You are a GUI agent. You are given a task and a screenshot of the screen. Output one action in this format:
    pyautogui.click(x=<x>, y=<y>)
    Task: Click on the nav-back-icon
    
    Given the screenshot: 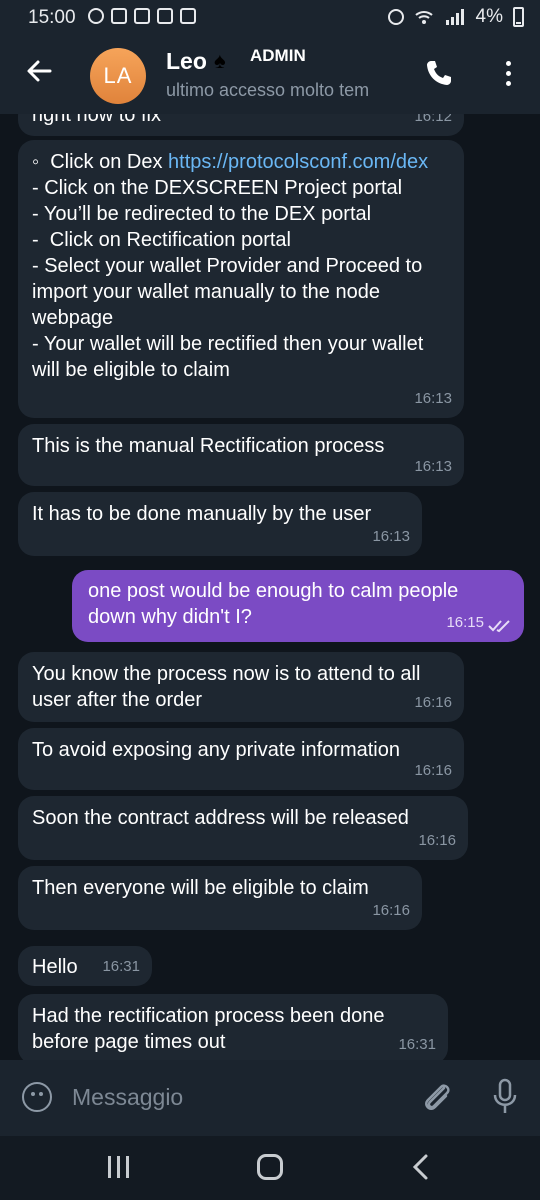 What is the action you would take?
    pyautogui.click(x=420, y=1167)
    